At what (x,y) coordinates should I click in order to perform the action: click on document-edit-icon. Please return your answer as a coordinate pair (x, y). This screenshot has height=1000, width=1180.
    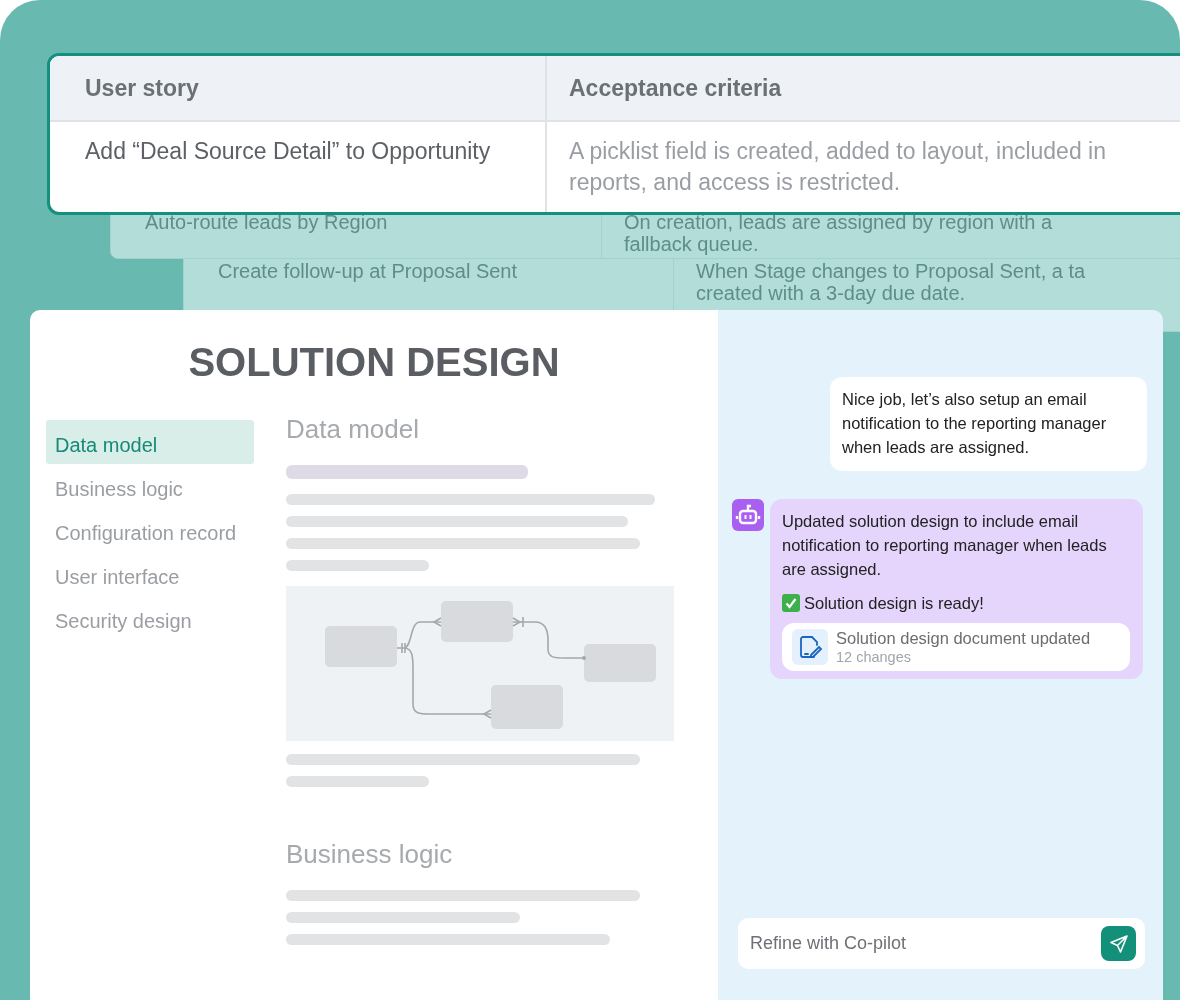
    Looking at the image, I should click on (810, 647).